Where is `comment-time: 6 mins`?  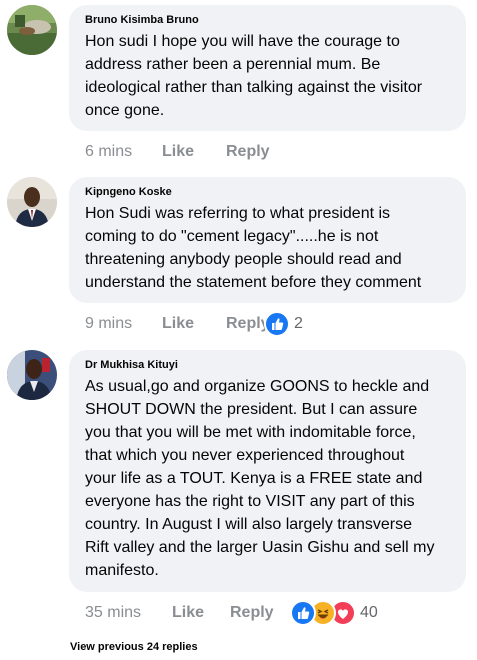 comment-time: 6 mins is located at coordinates (123, 152).